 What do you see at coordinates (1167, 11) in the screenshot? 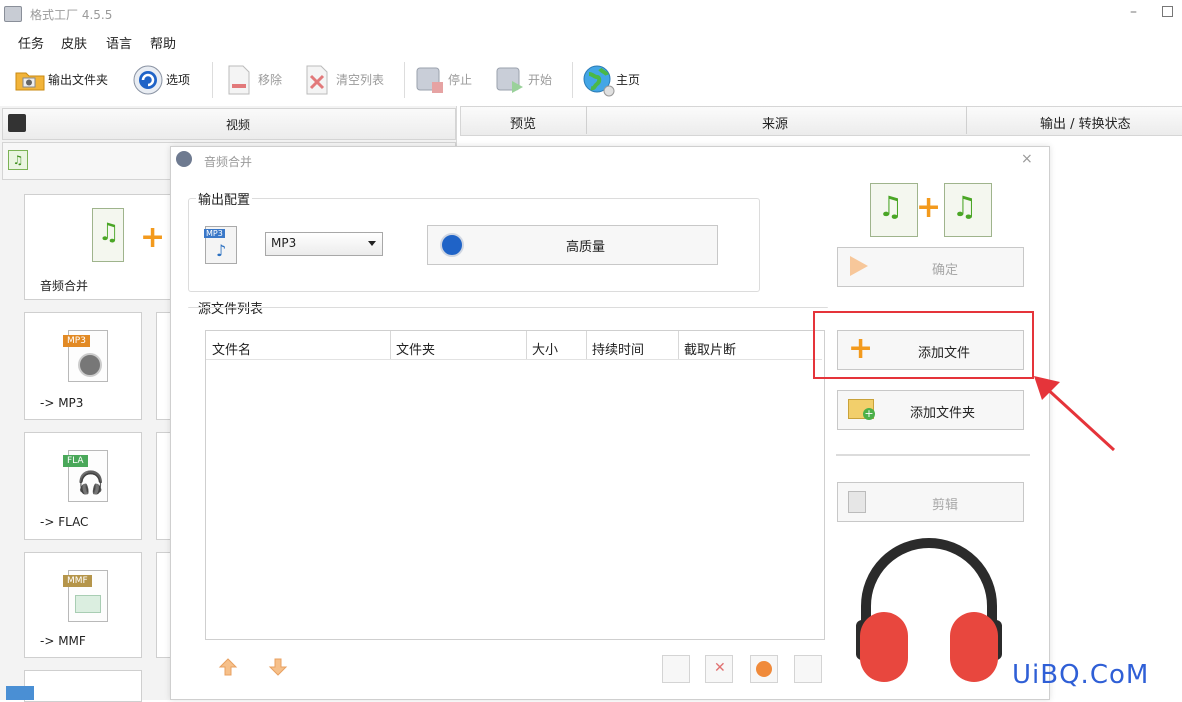
I see `maximize-button` at bounding box center [1167, 11].